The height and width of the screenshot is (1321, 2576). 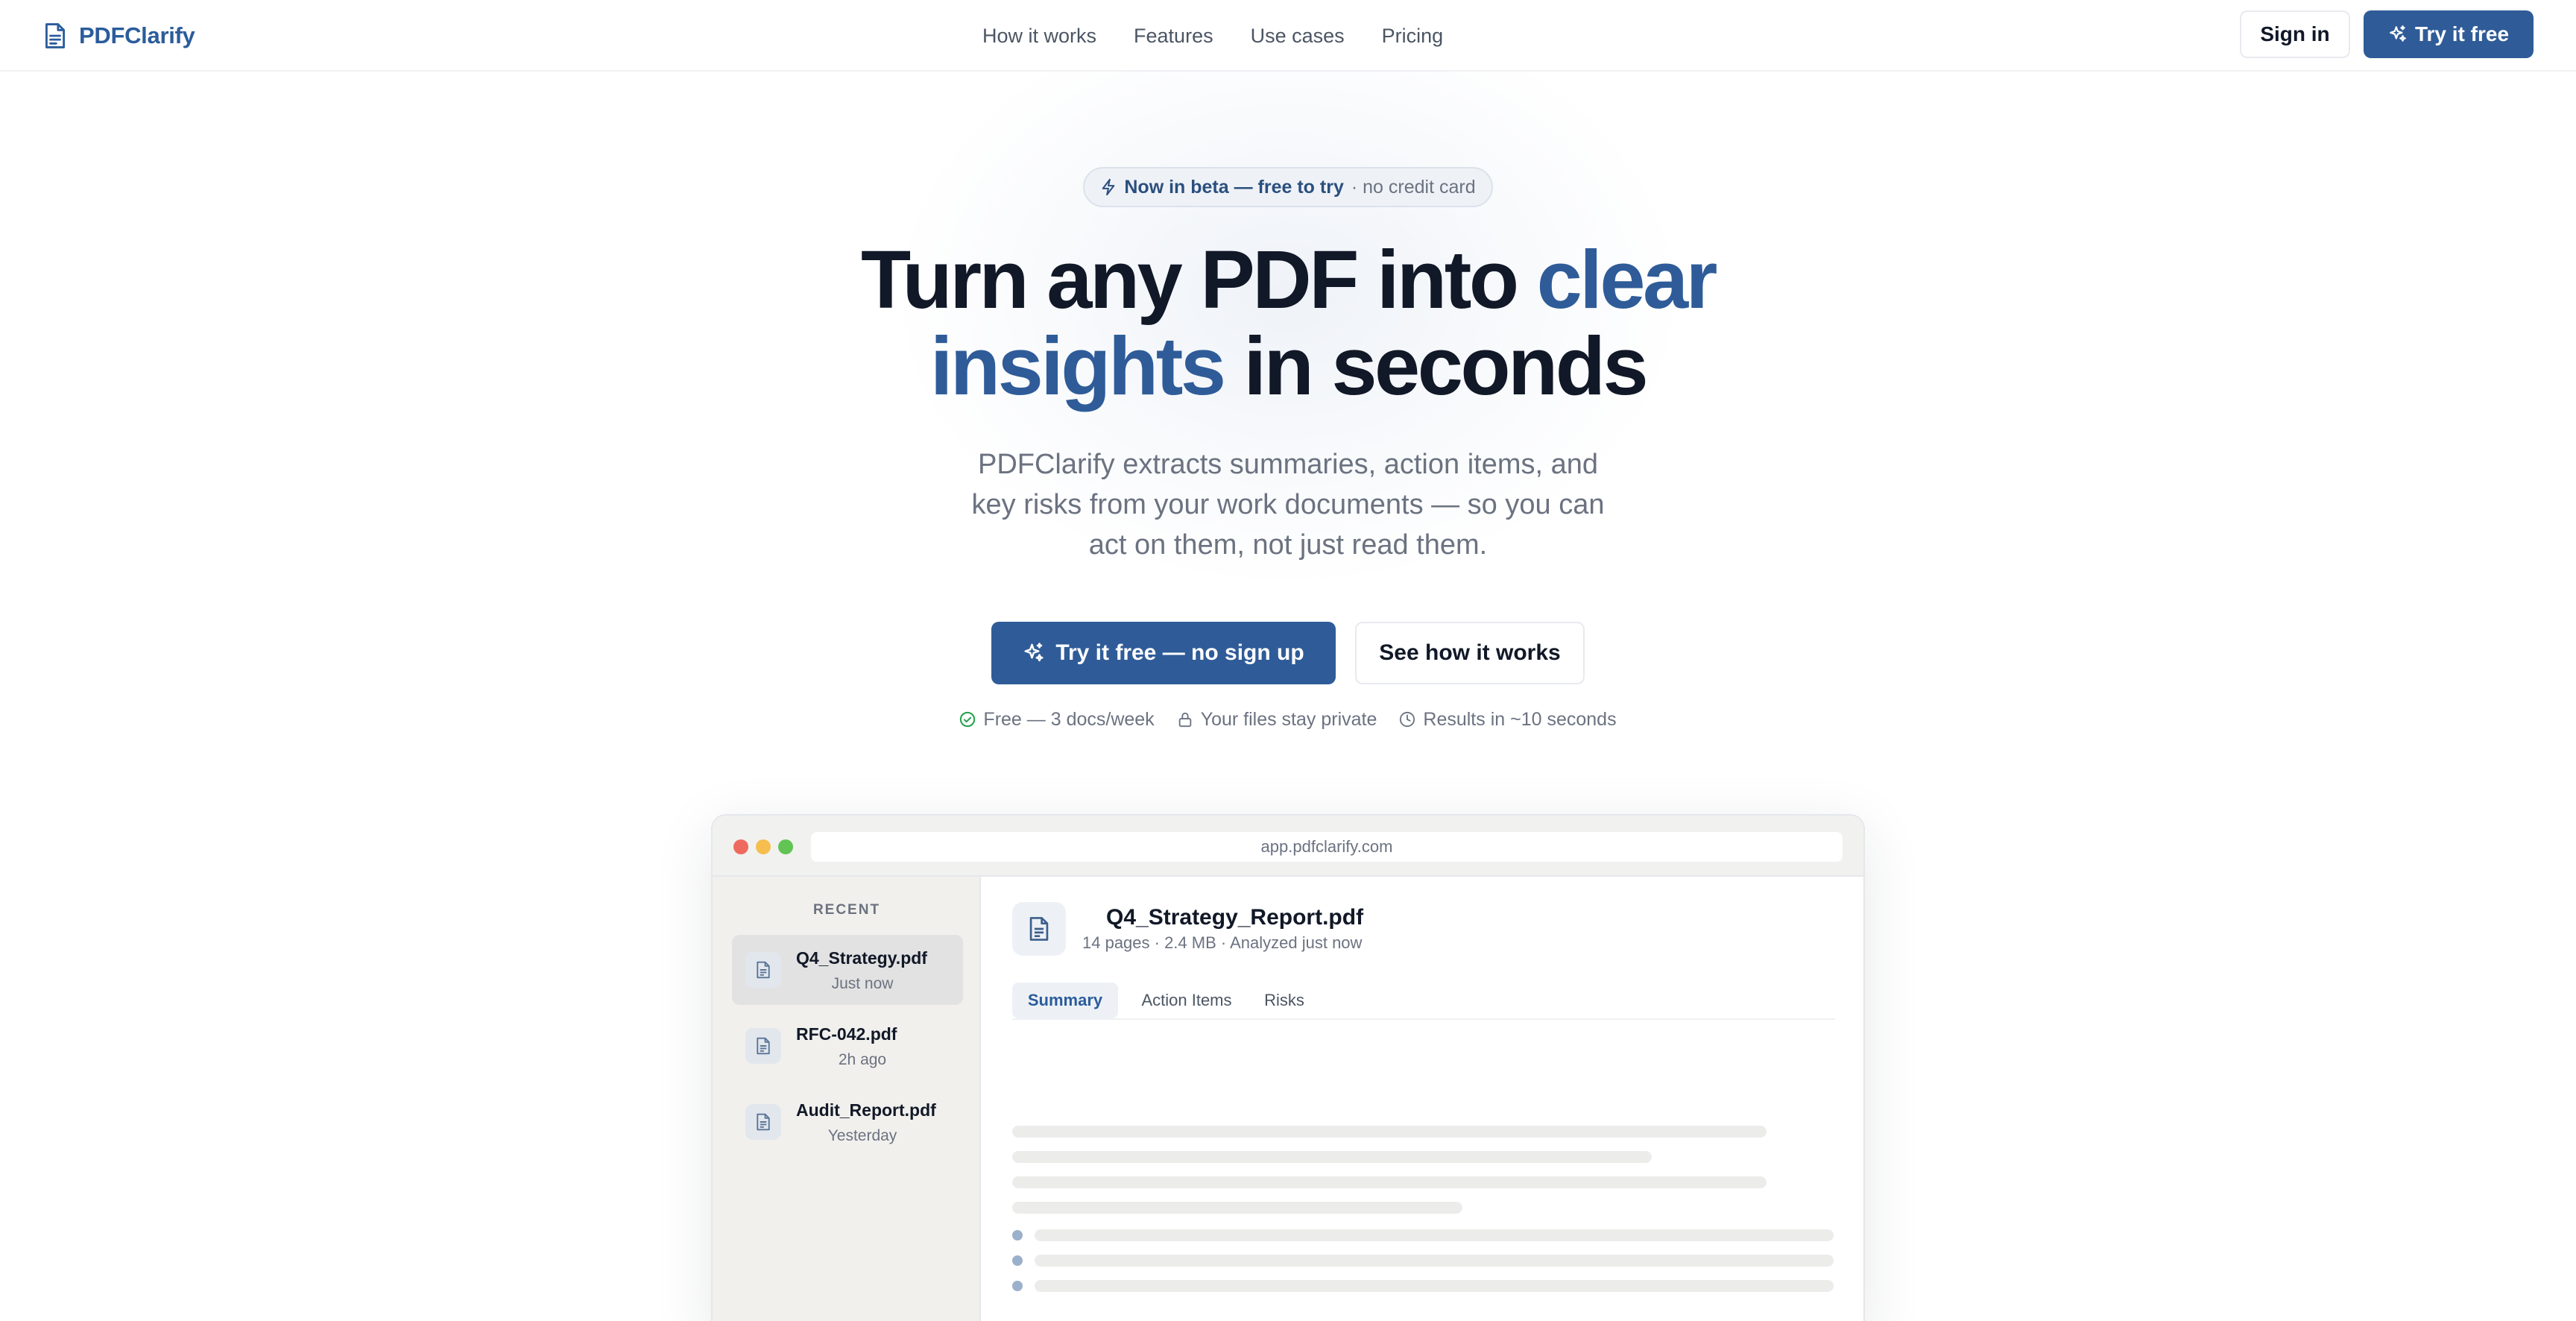 What do you see at coordinates (786, 846) in the screenshot?
I see `window-maximize-dot` at bounding box center [786, 846].